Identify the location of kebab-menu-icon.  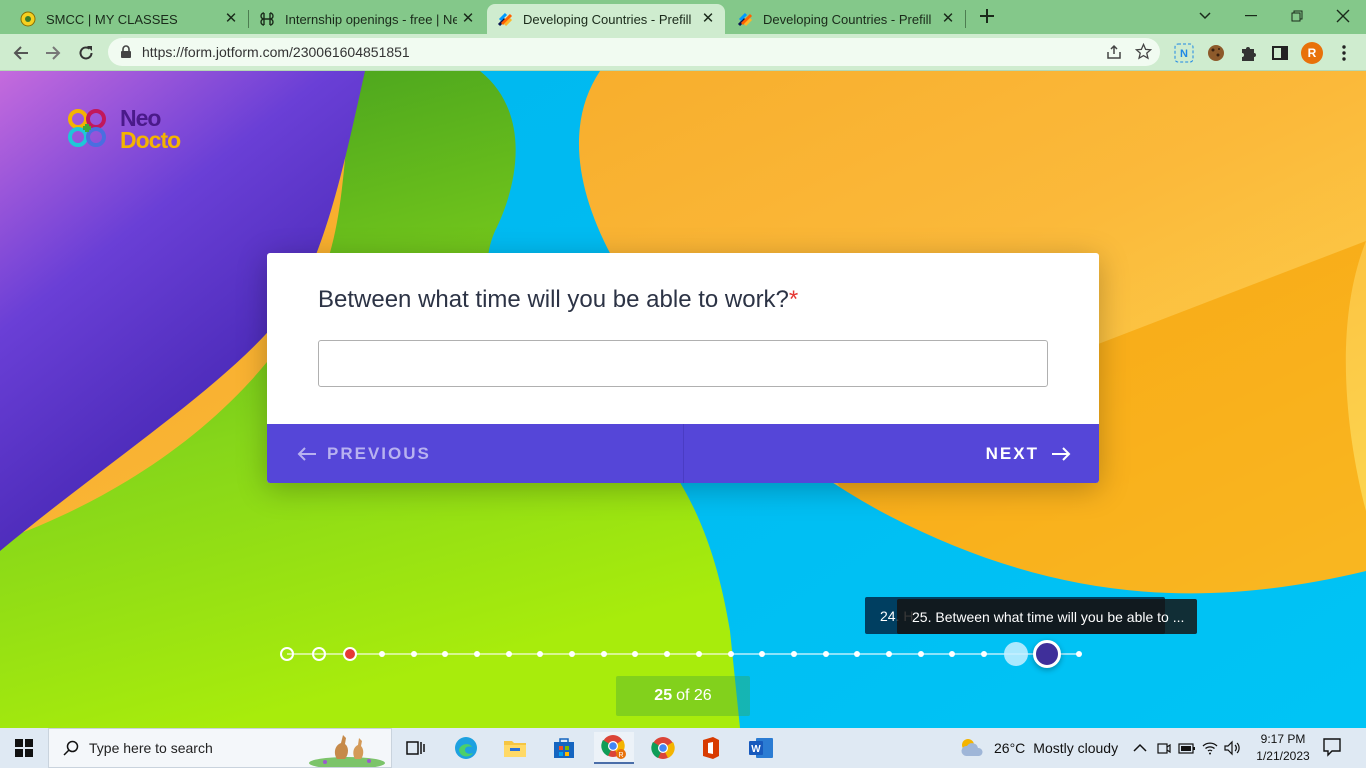
(1344, 53).